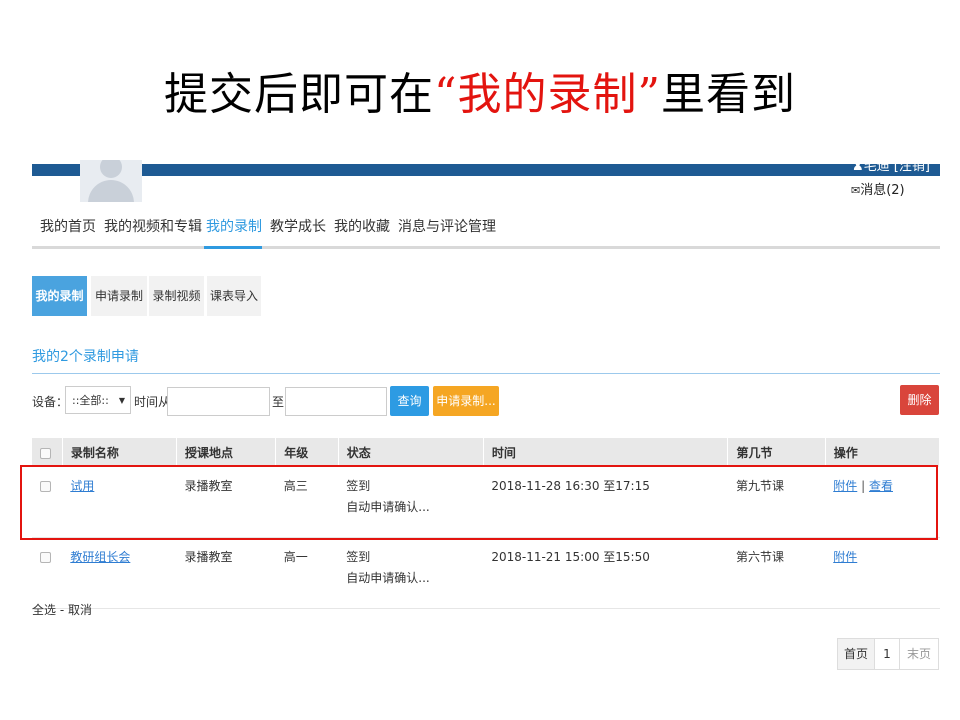 The height and width of the screenshot is (720, 960). Describe the element at coordinates (486, 170) in the screenshot. I see `site-header-band` at that location.